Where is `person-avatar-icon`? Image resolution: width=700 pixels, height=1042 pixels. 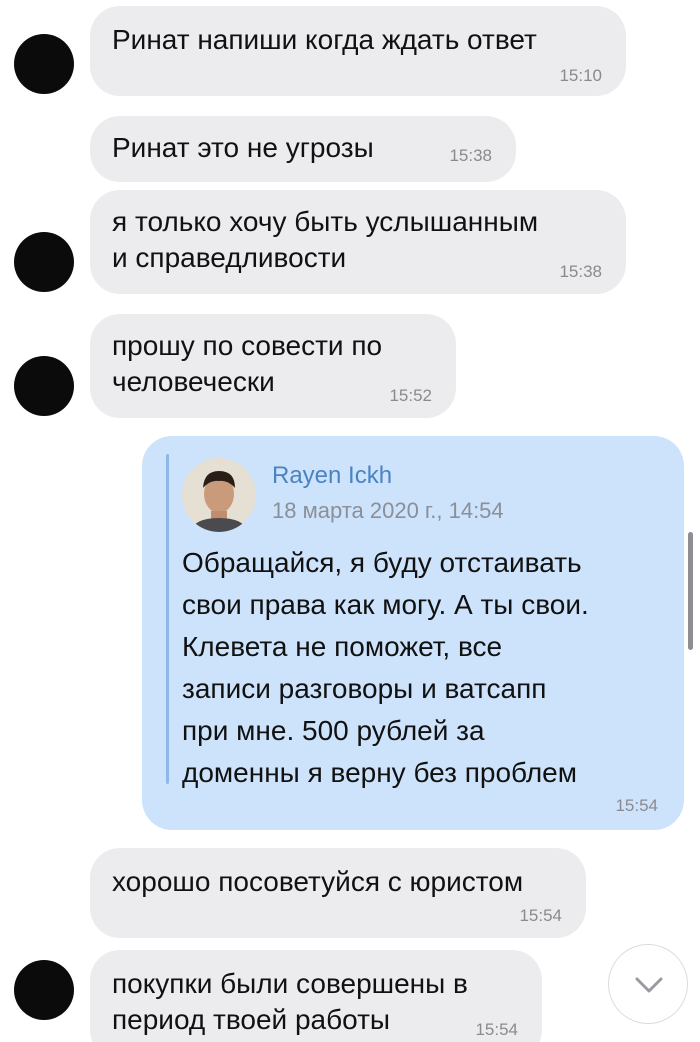 person-avatar-icon is located at coordinates (219, 495).